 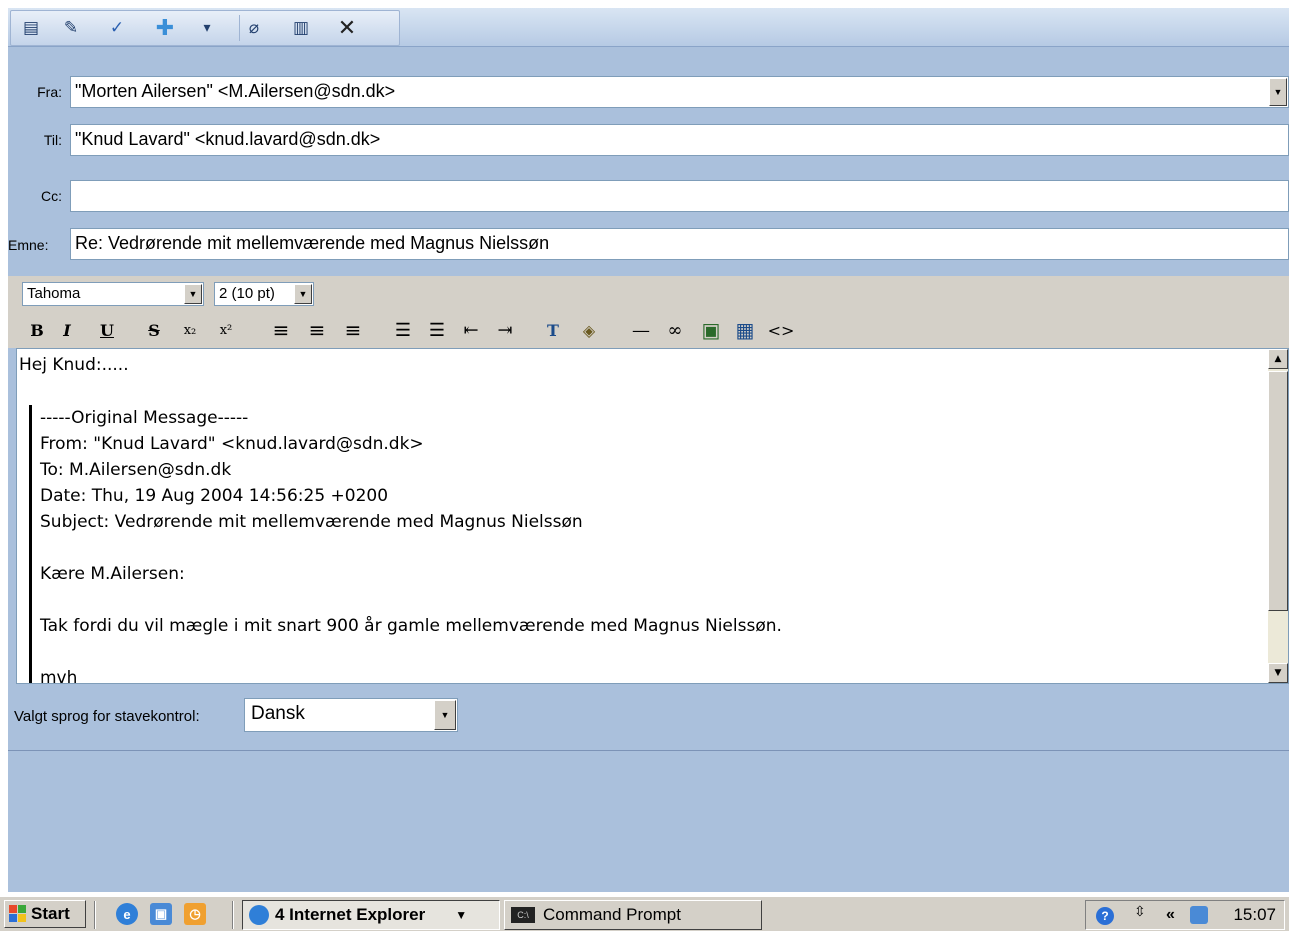 I want to click on internet-explorer-icon, so click(x=259, y=915).